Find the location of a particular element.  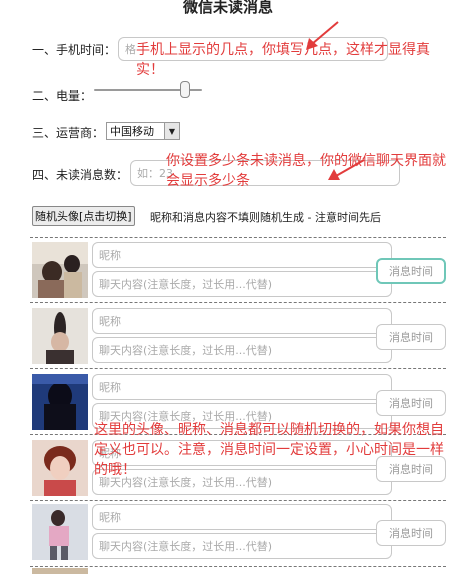

time-hint-annotation: 手机上显示的几点，你填写几点，这样才显得真实！ is located at coordinates (283, 60).